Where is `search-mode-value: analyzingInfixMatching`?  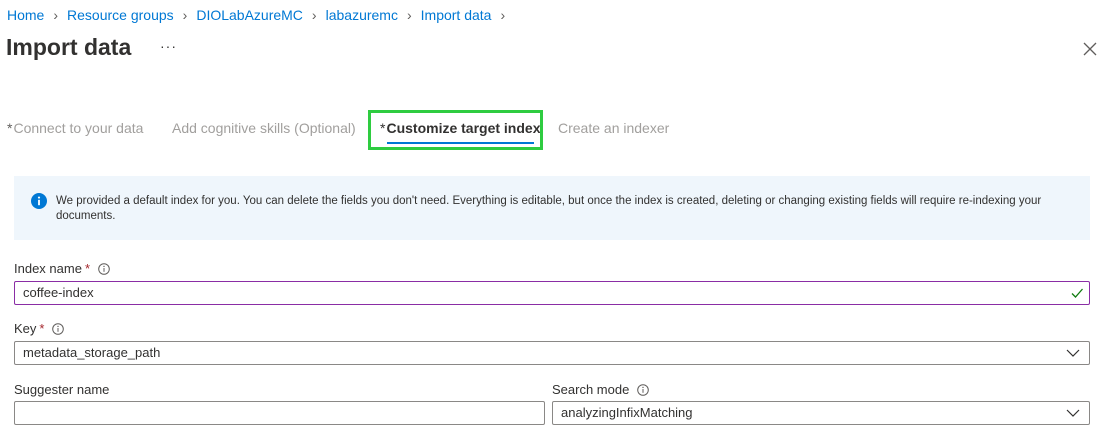
search-mode-value: analyzingInfixMatching is located at coordinates (627, 412).